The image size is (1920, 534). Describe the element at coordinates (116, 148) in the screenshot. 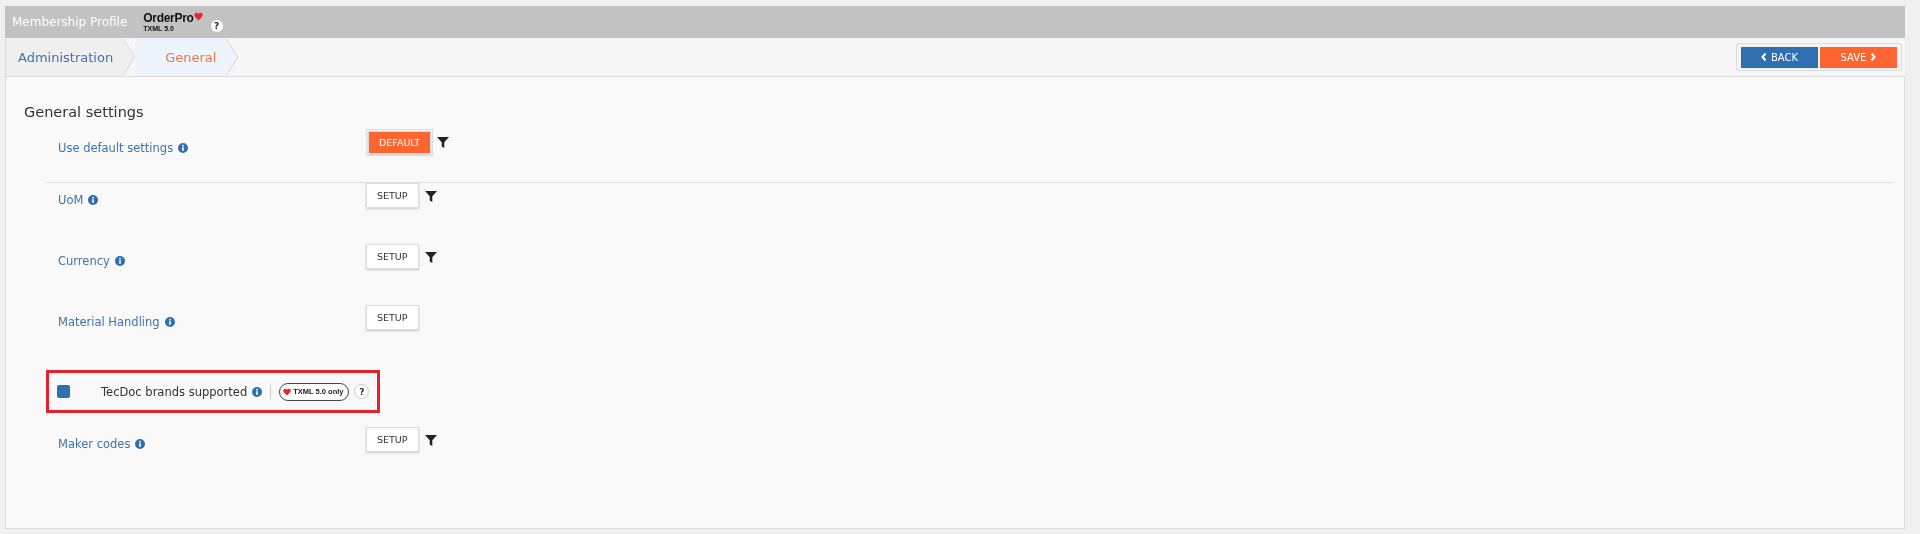

I see `setting-label: Use default settings` at that location.